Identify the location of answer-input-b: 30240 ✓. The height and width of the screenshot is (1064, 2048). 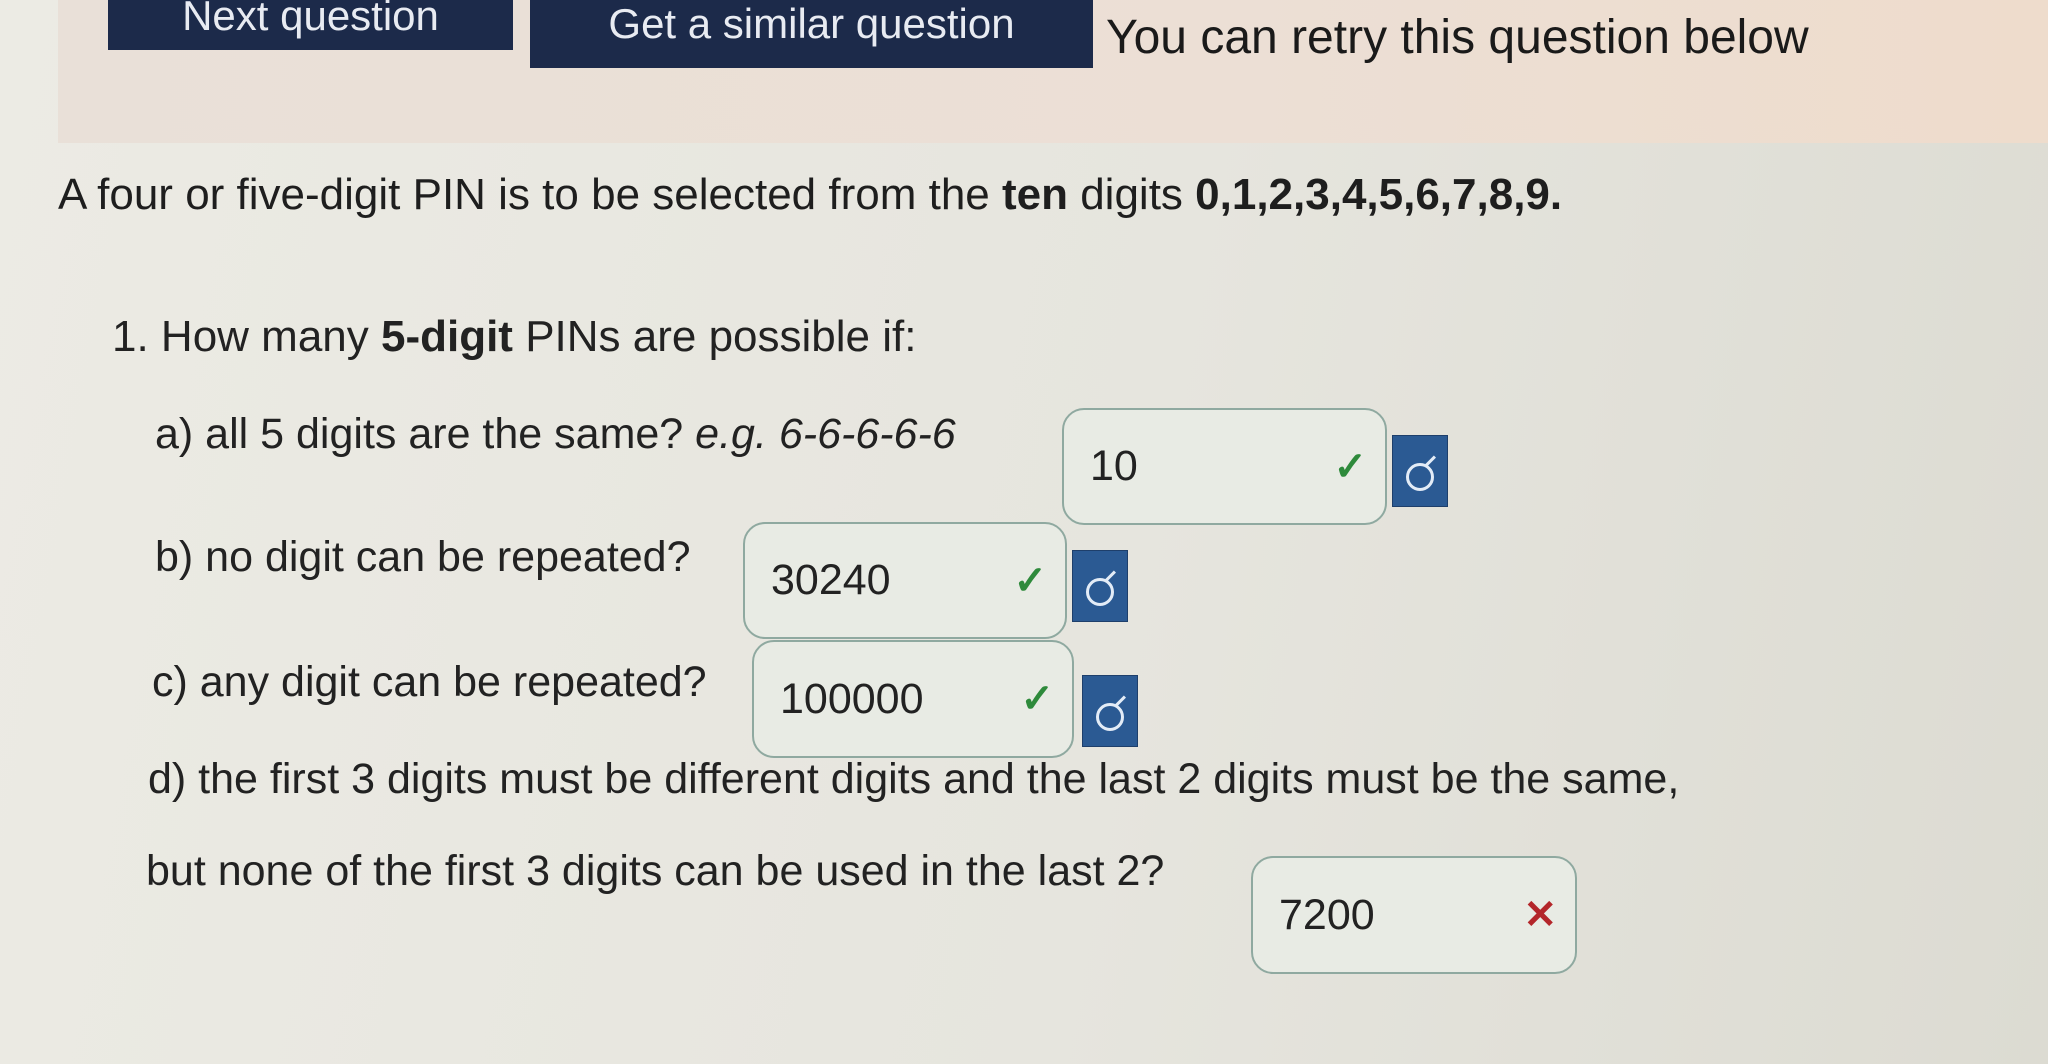
(905, 580).